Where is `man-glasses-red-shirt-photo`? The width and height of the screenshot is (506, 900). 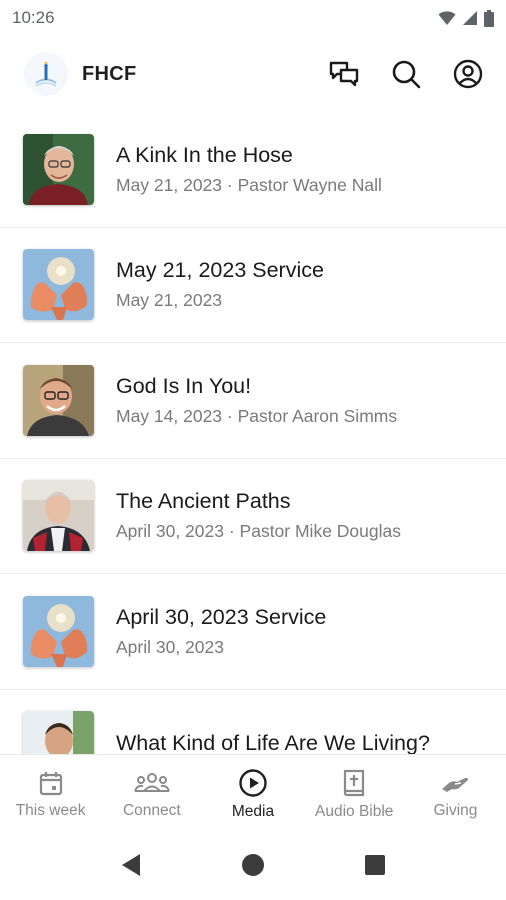
man-glasses-red-shirt-photo is located at coordinates (58, 169).